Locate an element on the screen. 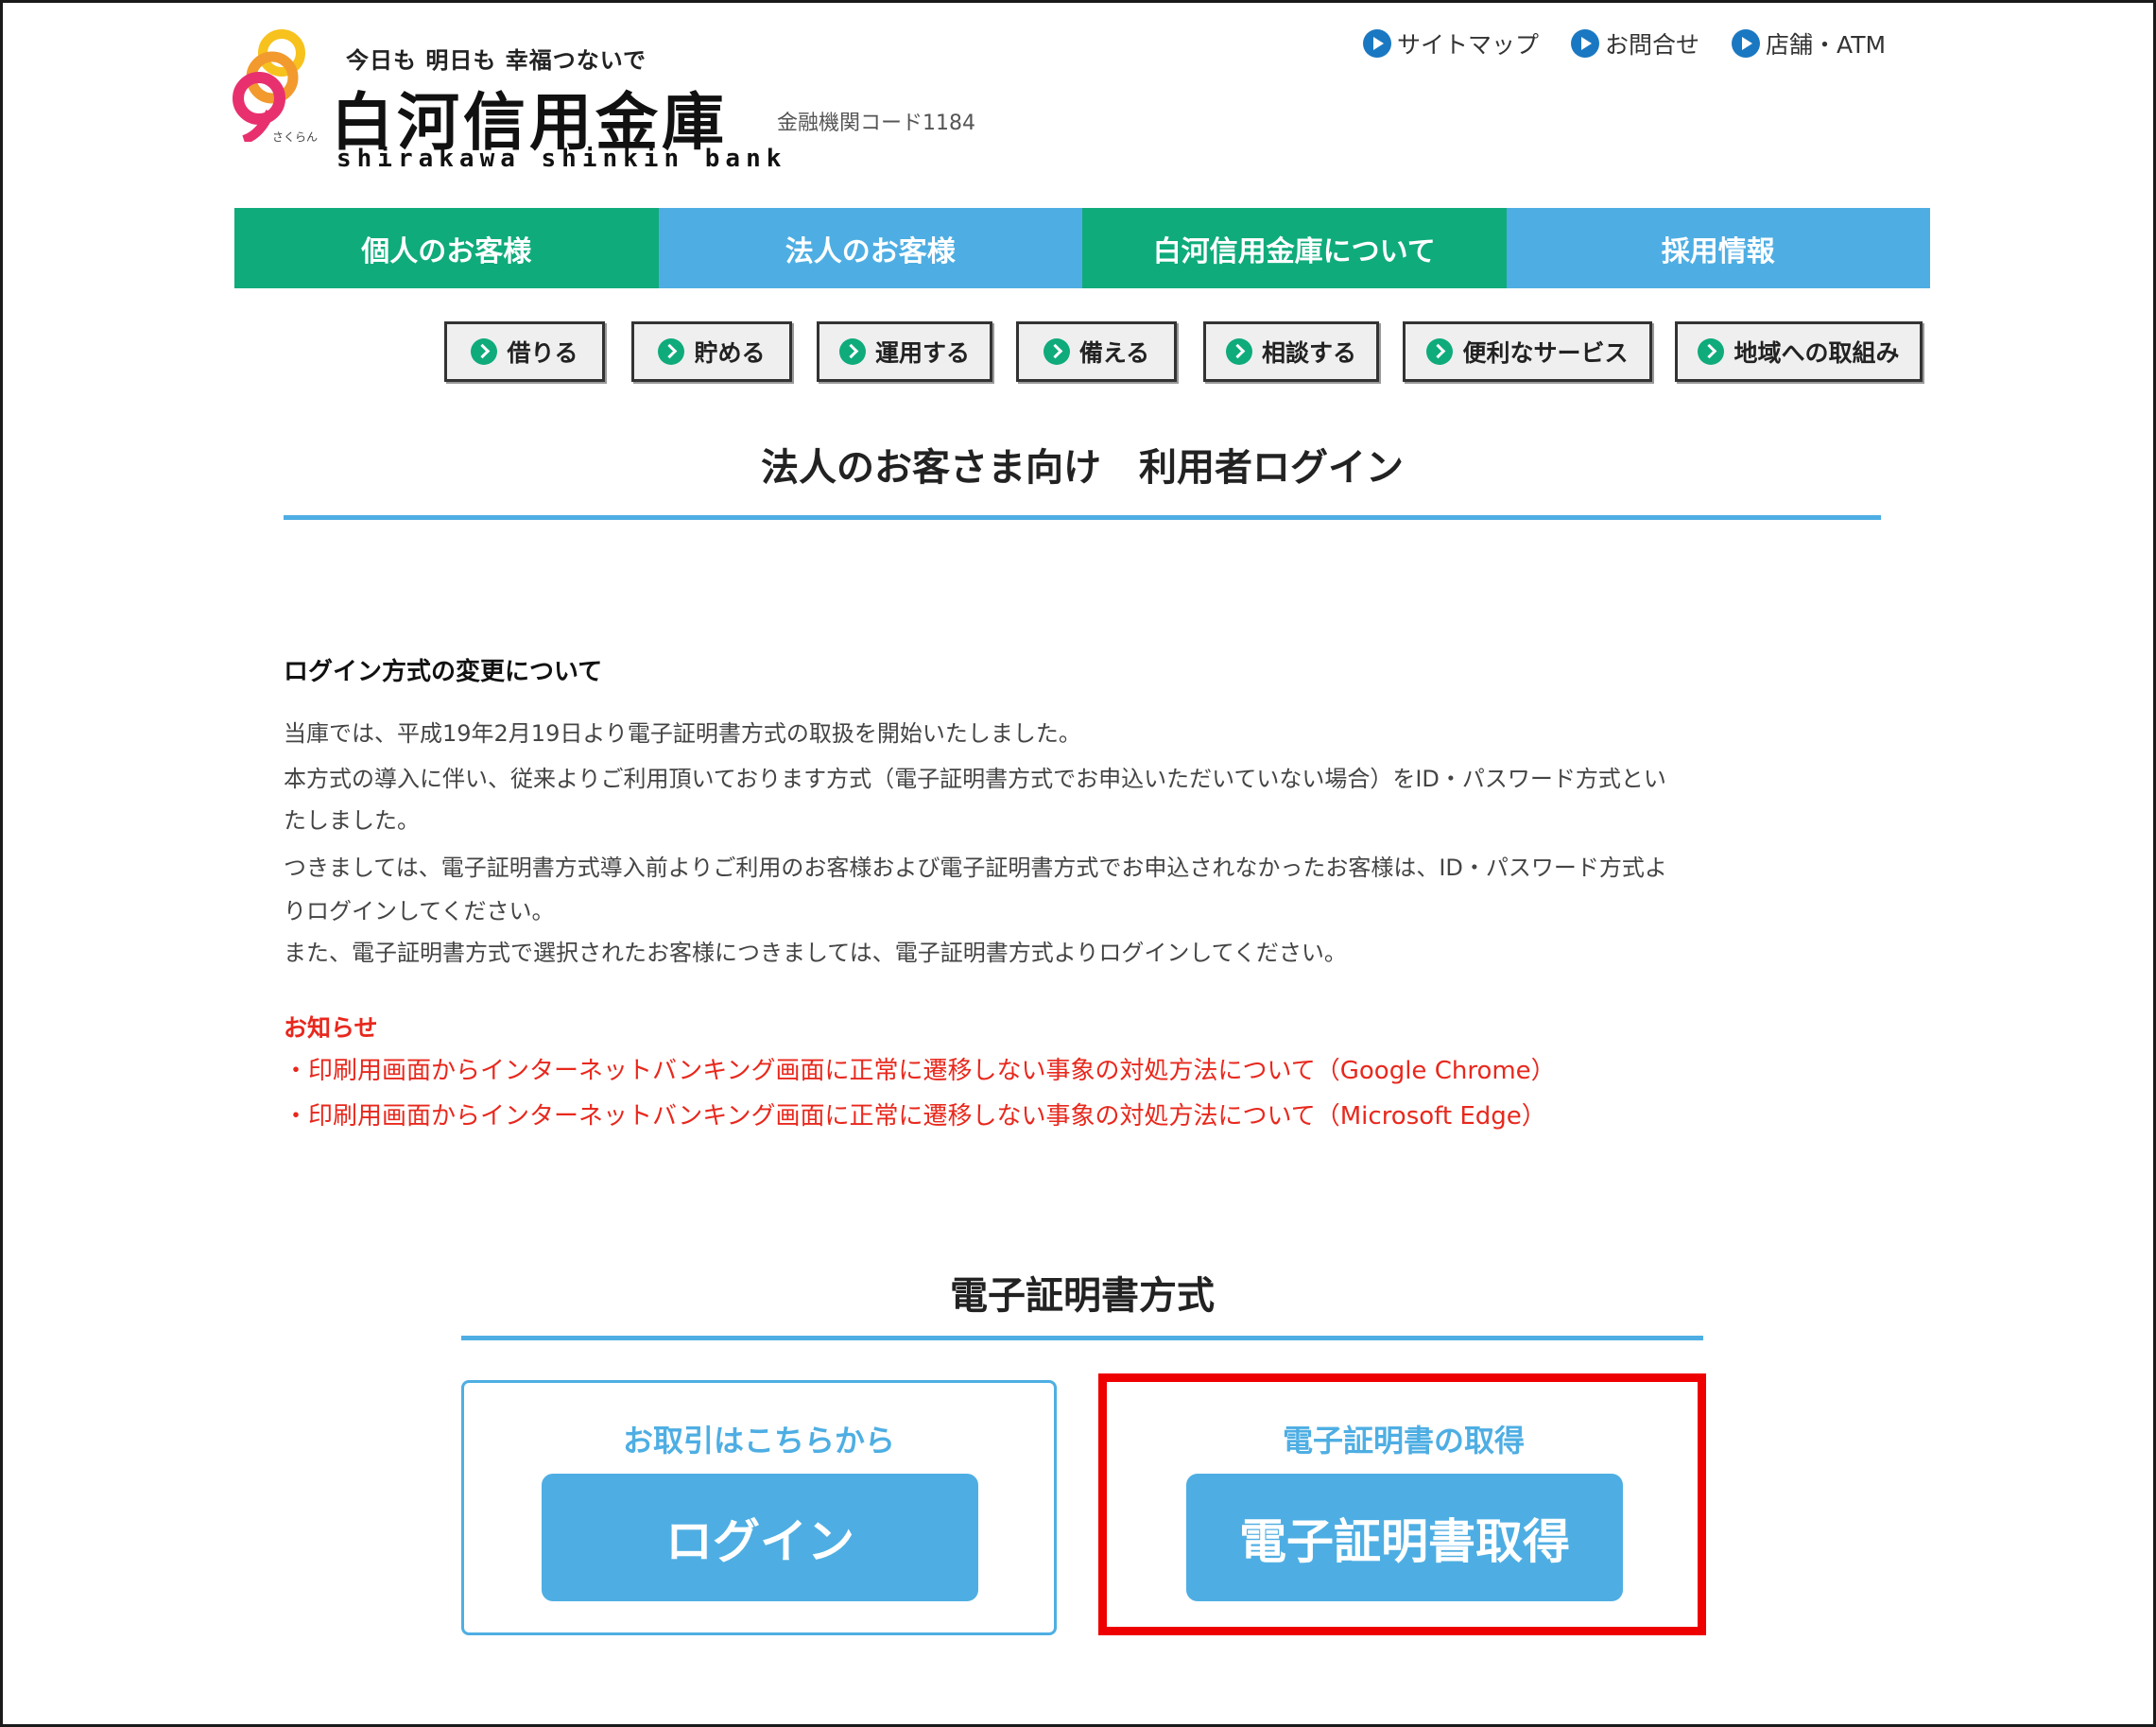 The image size is (2156, 1727). section-title: 電子証明書方式 is located at coordinates (1082, 1296).